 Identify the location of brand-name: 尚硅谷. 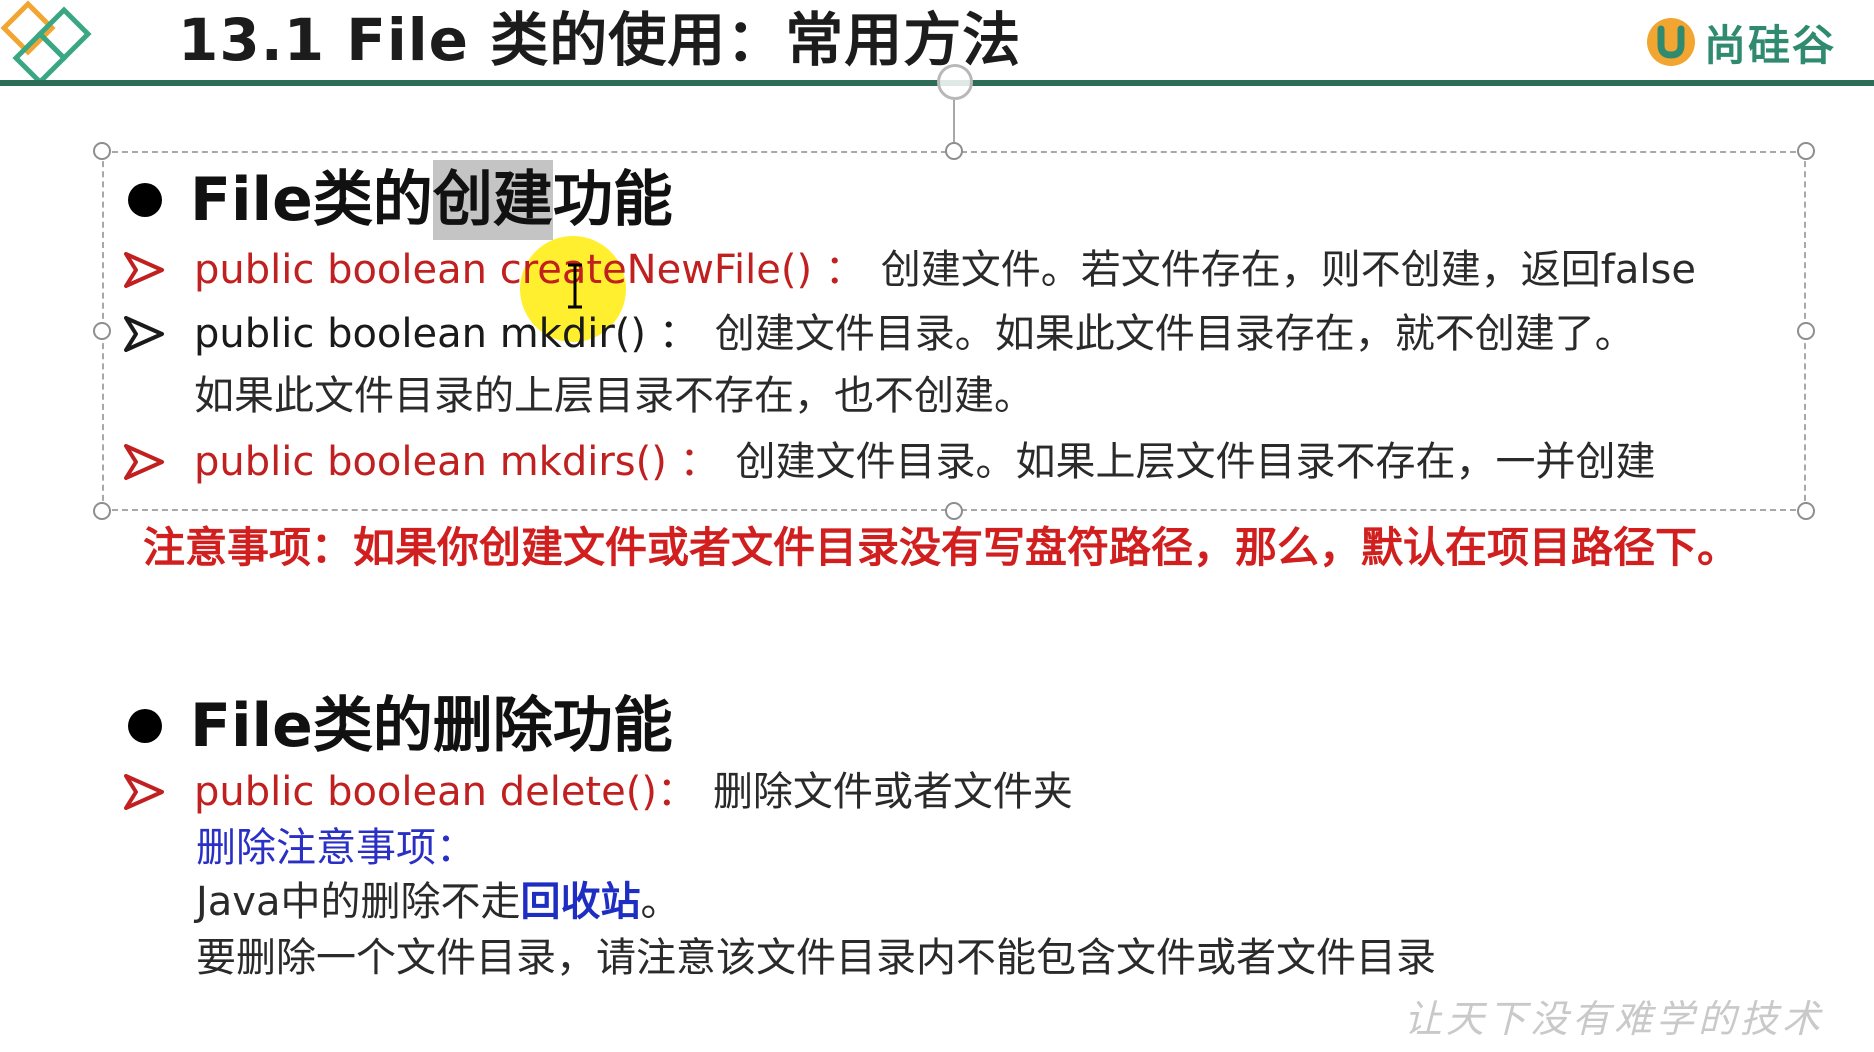
(1769, 45).